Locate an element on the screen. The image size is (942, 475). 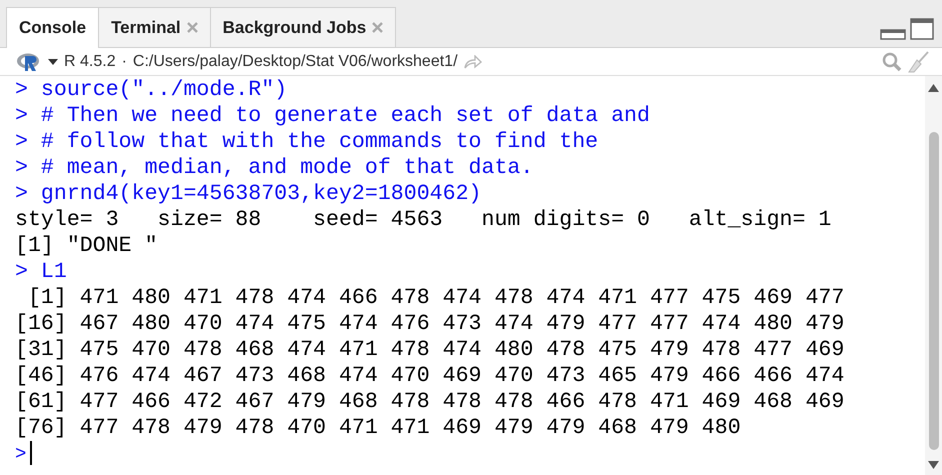
scrollbar is located at coordinates (933, 275).